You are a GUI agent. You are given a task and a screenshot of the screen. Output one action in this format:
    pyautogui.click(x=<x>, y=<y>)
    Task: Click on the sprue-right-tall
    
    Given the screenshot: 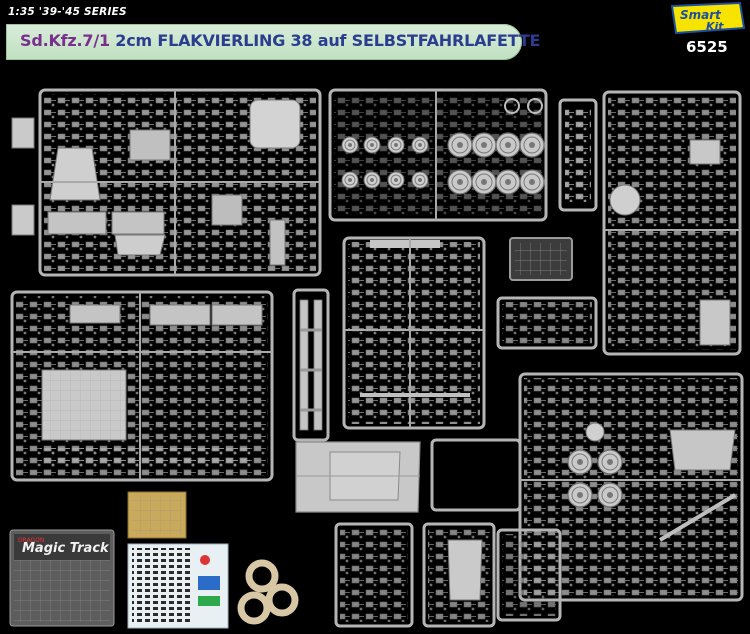 What is the action you would take?
    pyautogui.click(x=672, y=223)
    